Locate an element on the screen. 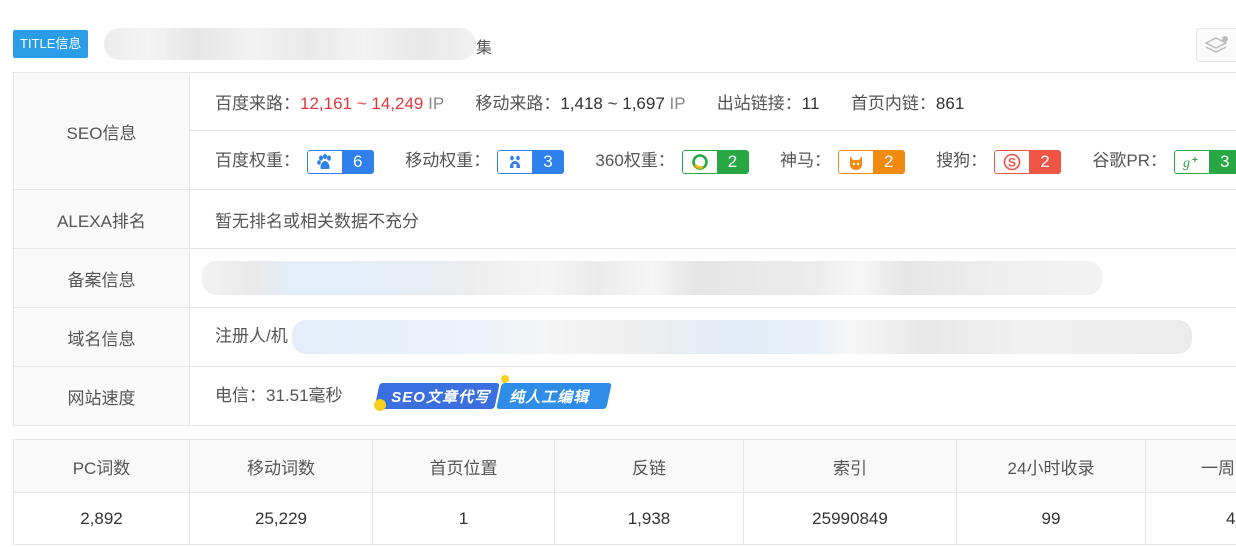 The height and width of the screenshot is (547, 1236). baidu-weight-badge: 6 is located at coordinates (340, 161).